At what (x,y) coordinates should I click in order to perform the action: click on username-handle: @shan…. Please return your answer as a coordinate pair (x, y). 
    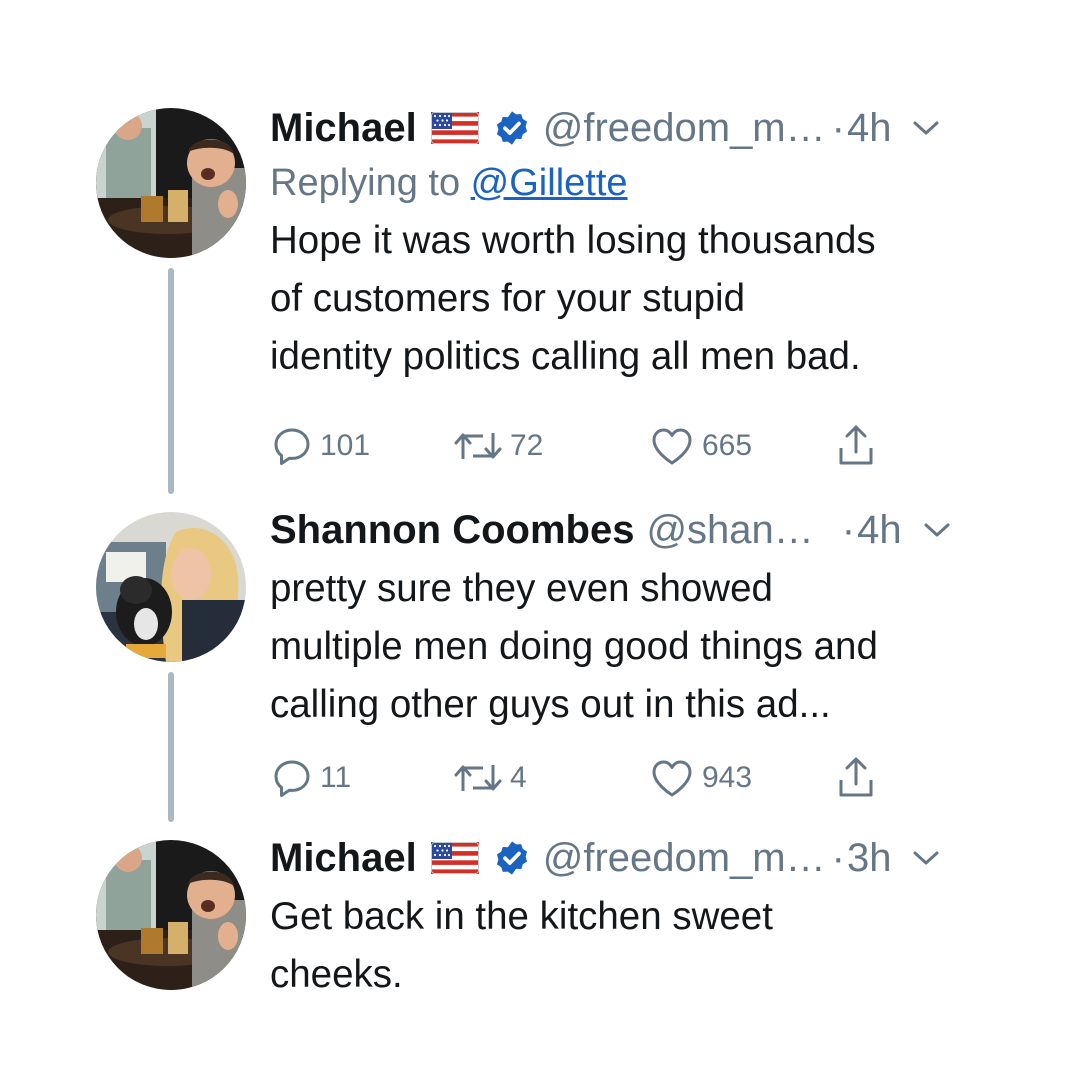
    Looking at the image, I should click on (729, 530).